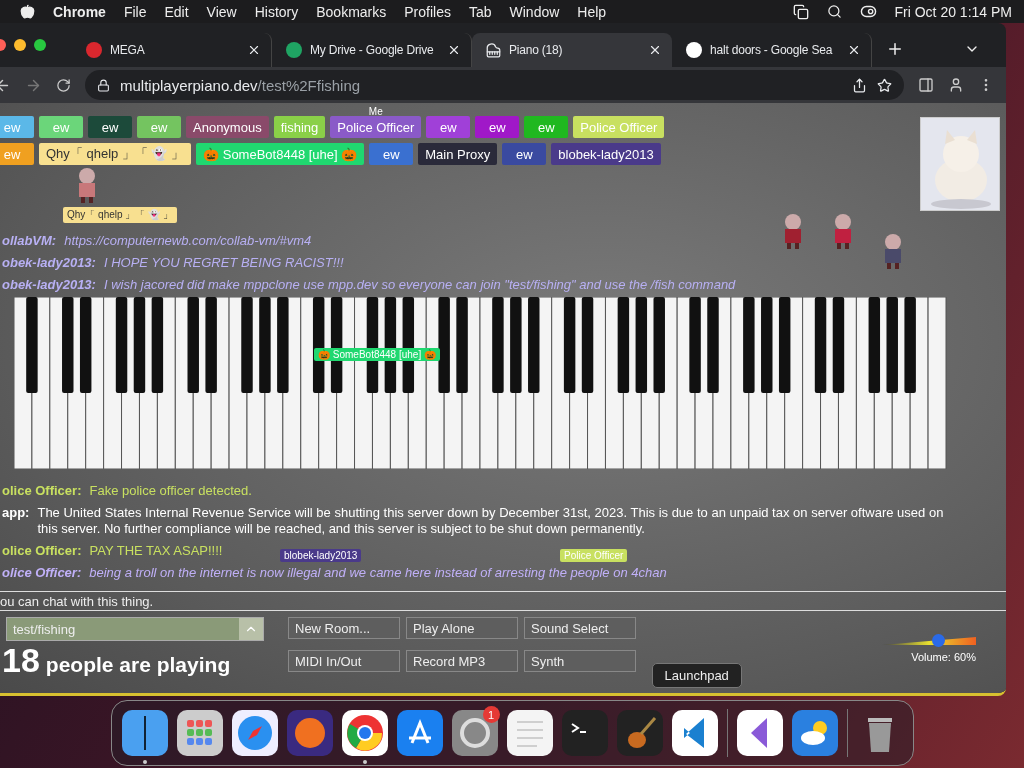  Describe the element at coordinates (800, 11) in the screenshot. I see `windows-icon` at that location.